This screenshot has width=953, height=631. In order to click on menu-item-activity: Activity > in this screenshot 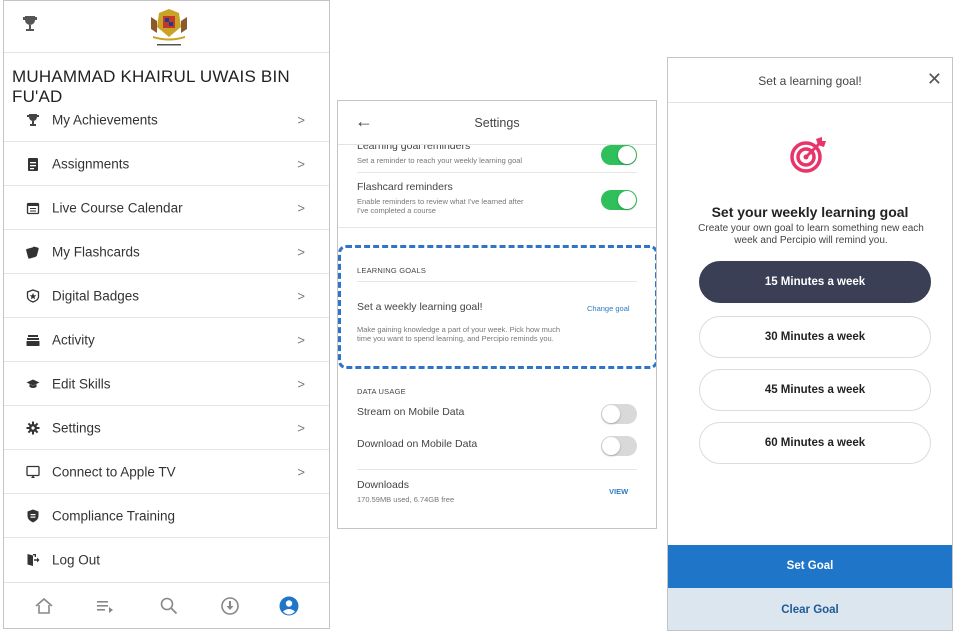, I will do `click(166, 340)`.